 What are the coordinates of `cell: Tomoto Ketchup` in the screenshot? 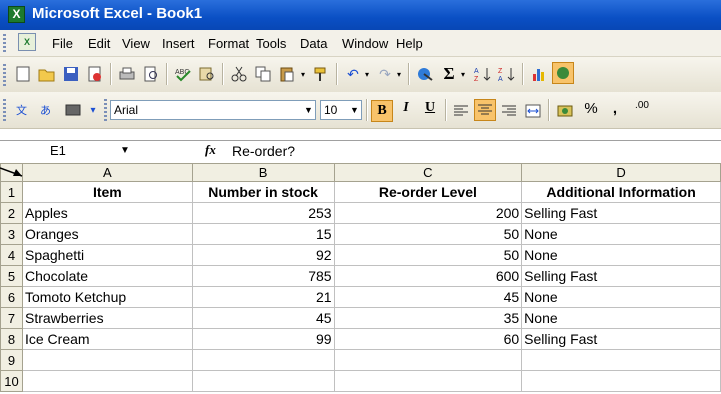 It's located at (107, 297).